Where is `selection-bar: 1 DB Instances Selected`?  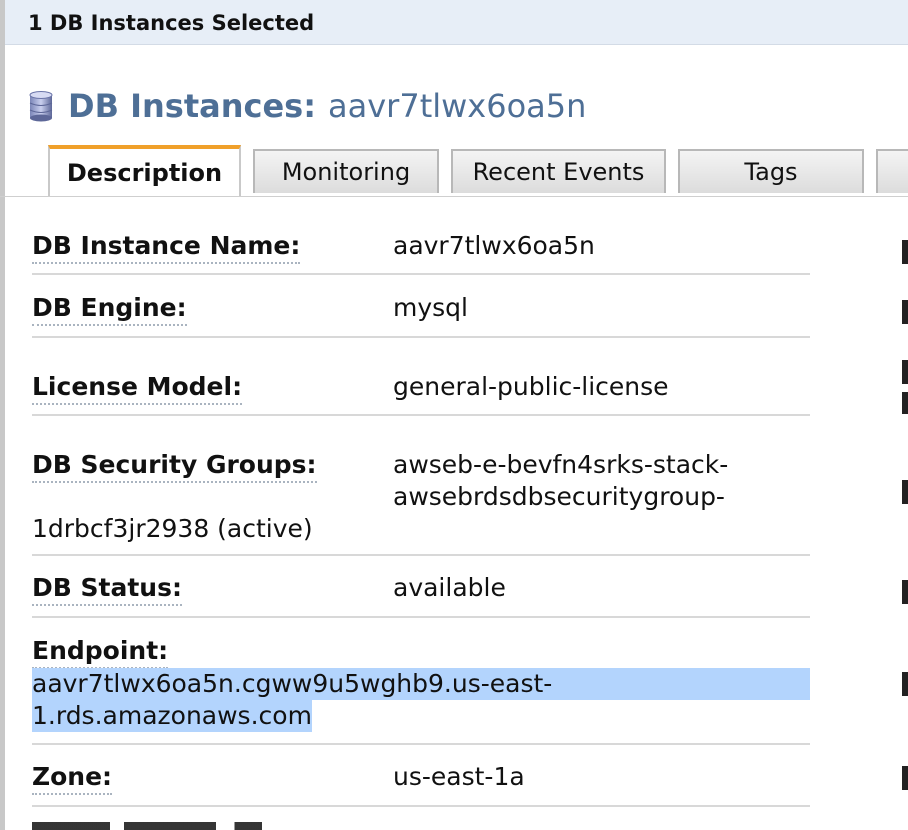
selection-bar: 1 DB Instances Selected is located at coordinates (456, 22).